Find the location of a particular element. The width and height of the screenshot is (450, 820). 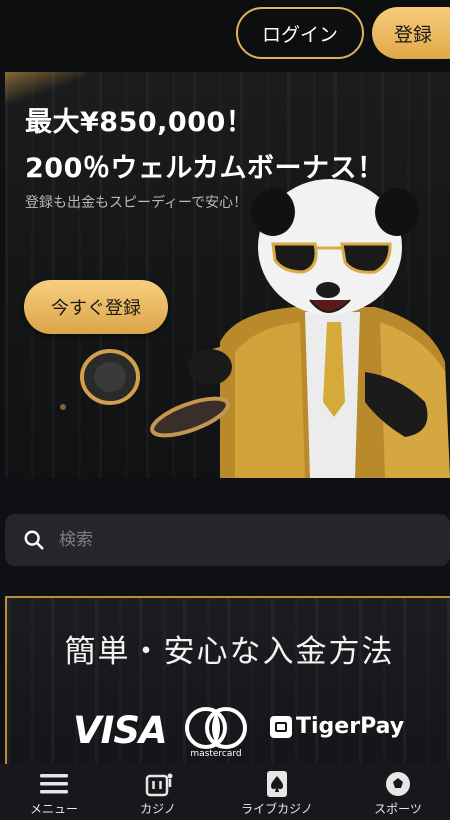

nav-label-menu: メニュー is located at coordinates (53, 809).